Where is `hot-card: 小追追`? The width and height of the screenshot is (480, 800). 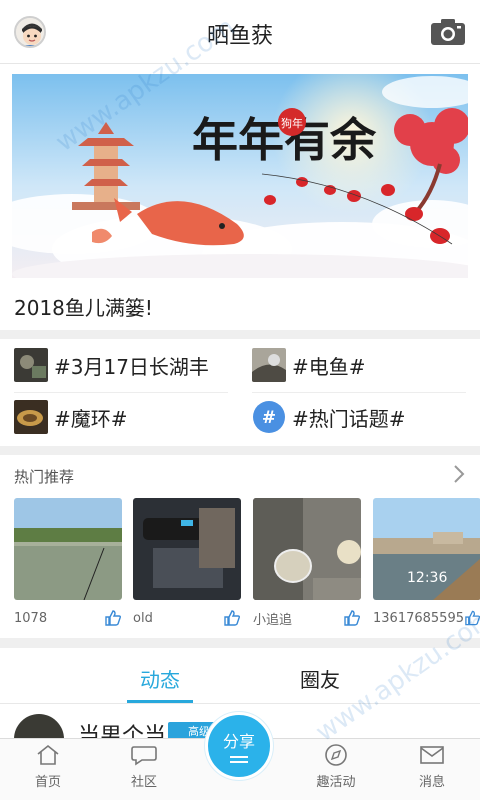 hot-card: 小追追 is located at coordinates (307, 563).